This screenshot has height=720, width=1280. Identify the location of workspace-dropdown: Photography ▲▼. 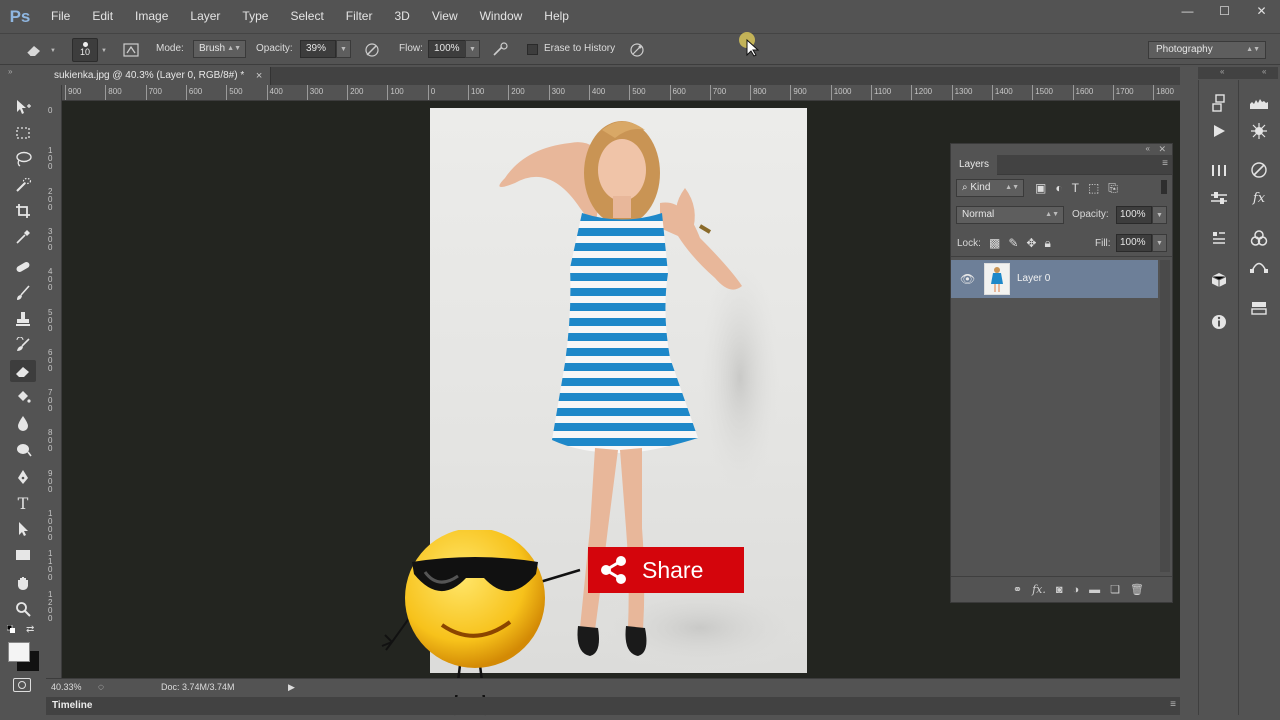
(1207, 50).